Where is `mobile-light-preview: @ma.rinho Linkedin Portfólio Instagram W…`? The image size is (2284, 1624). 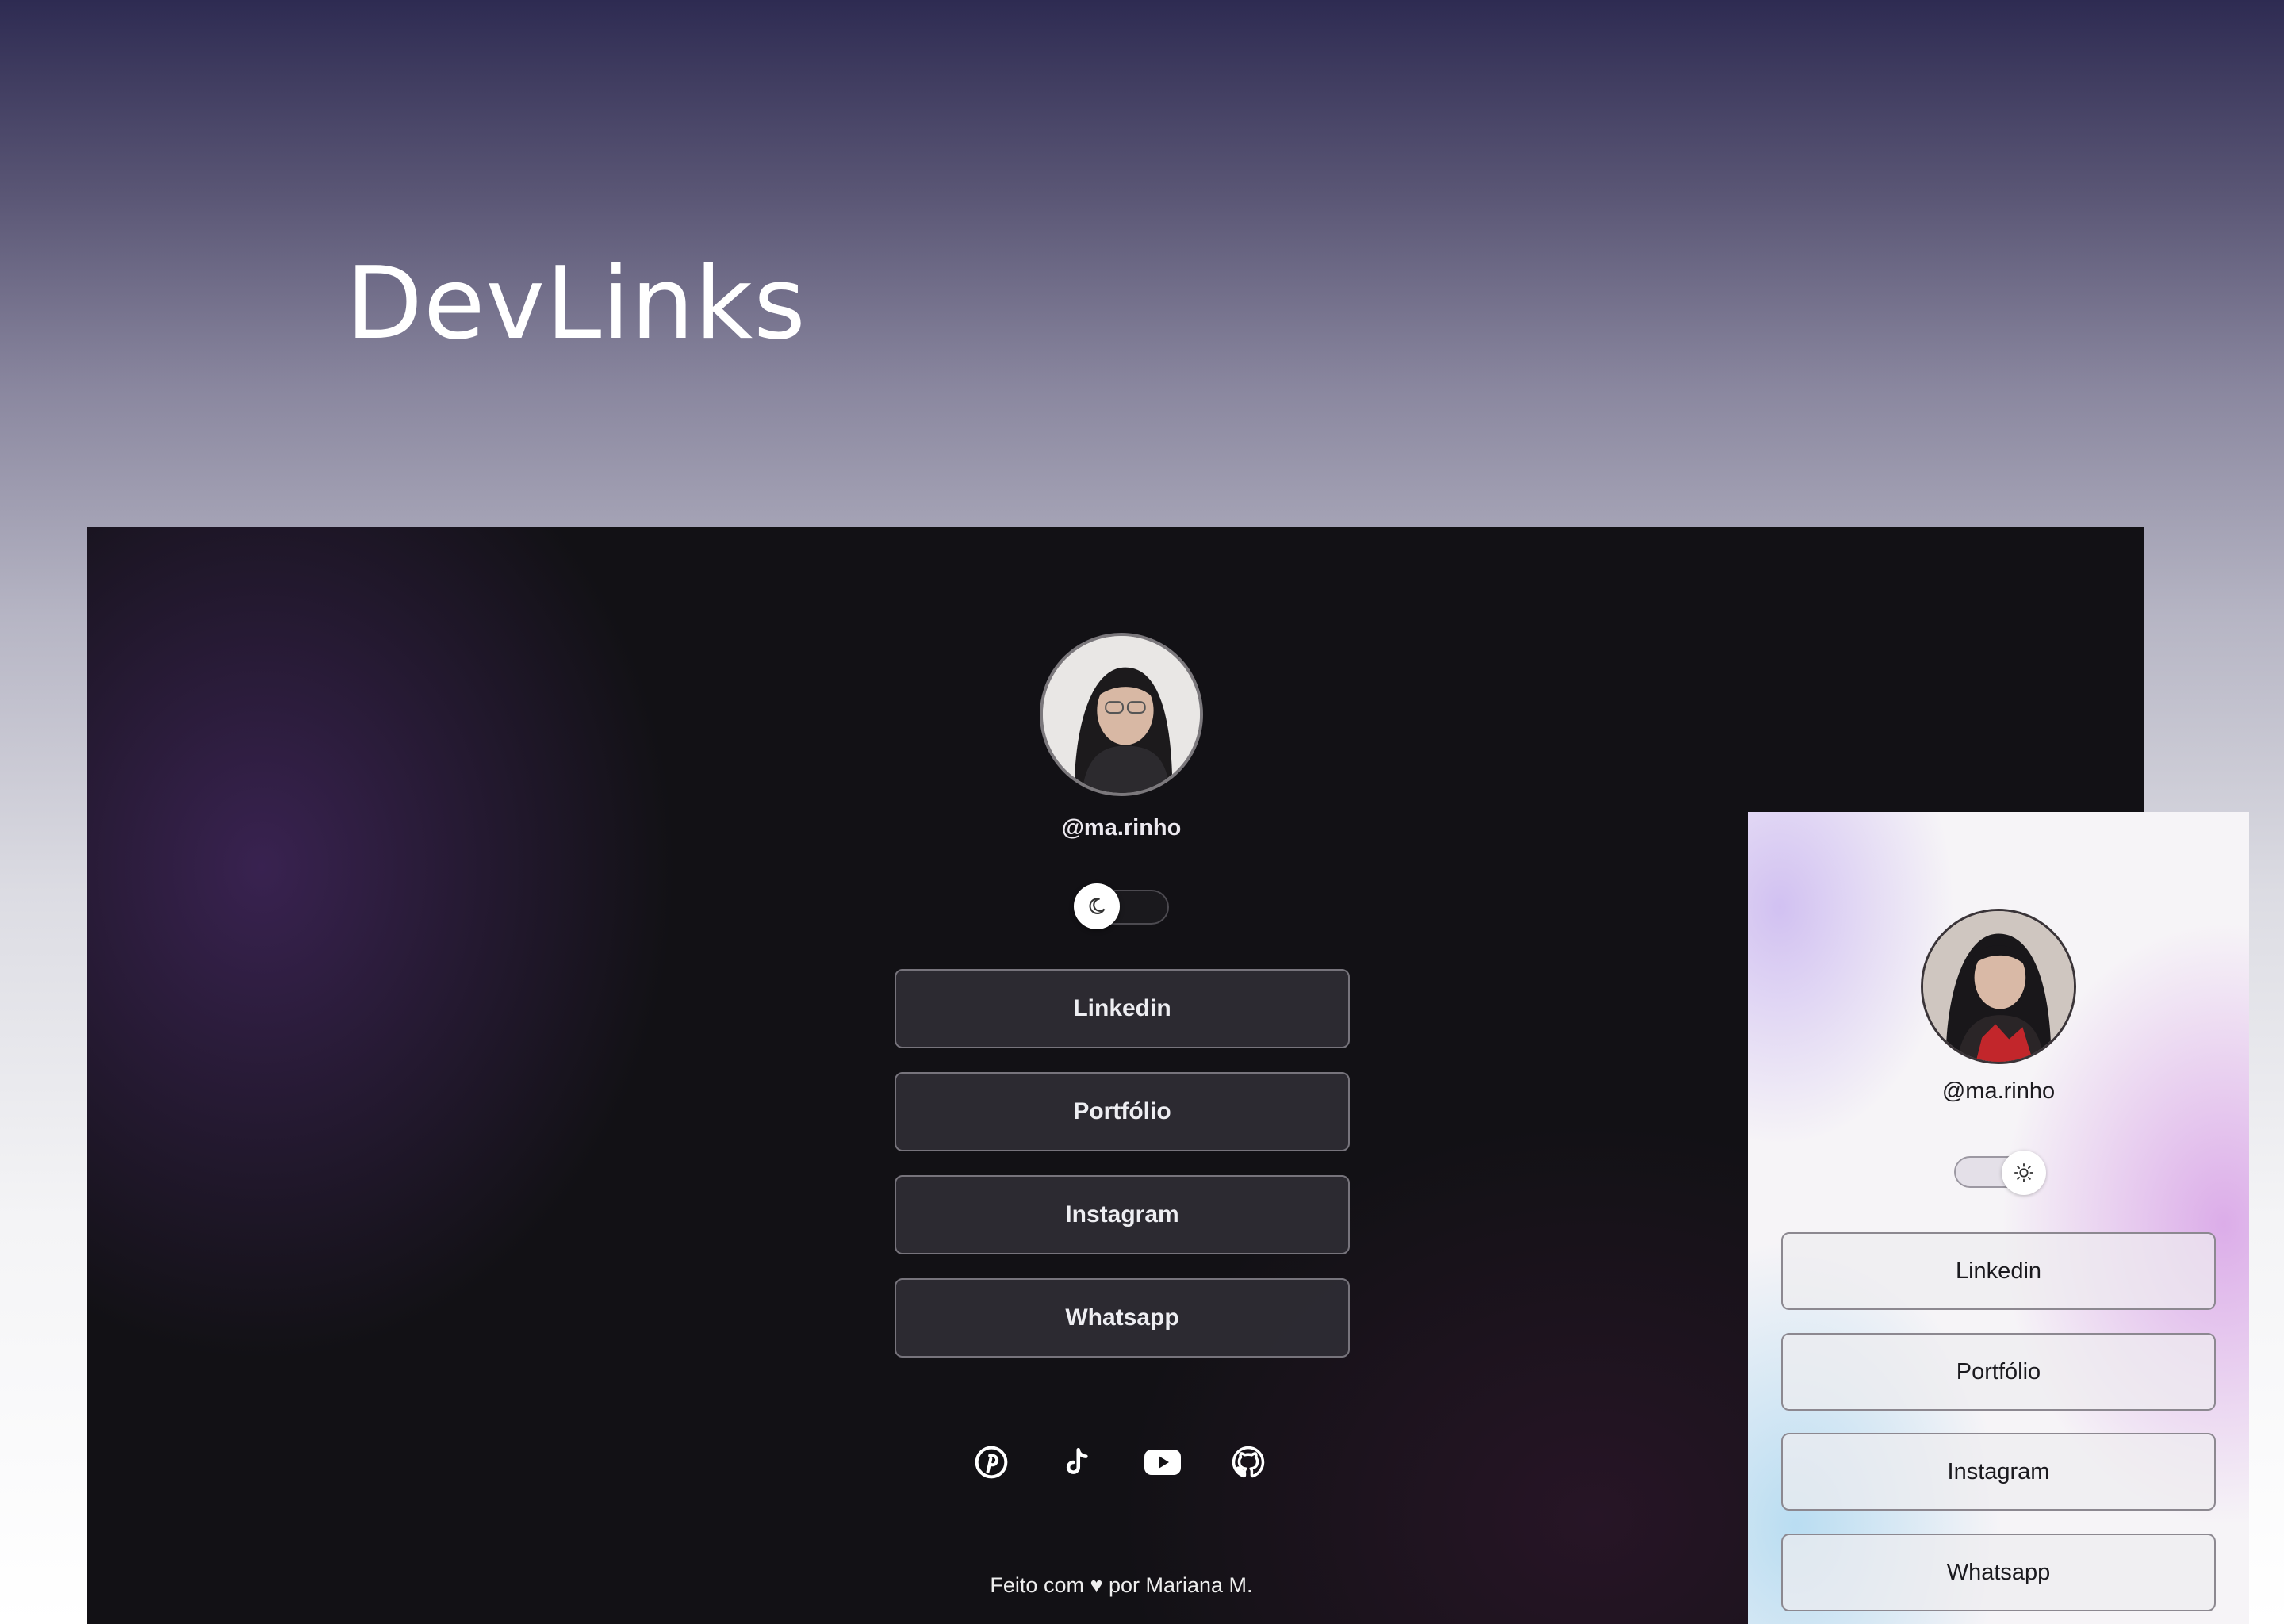
mobile-light-preview: @ma.rinho Linkedin Portfólio Instagram W… is located at coordinates (1998, 1218).